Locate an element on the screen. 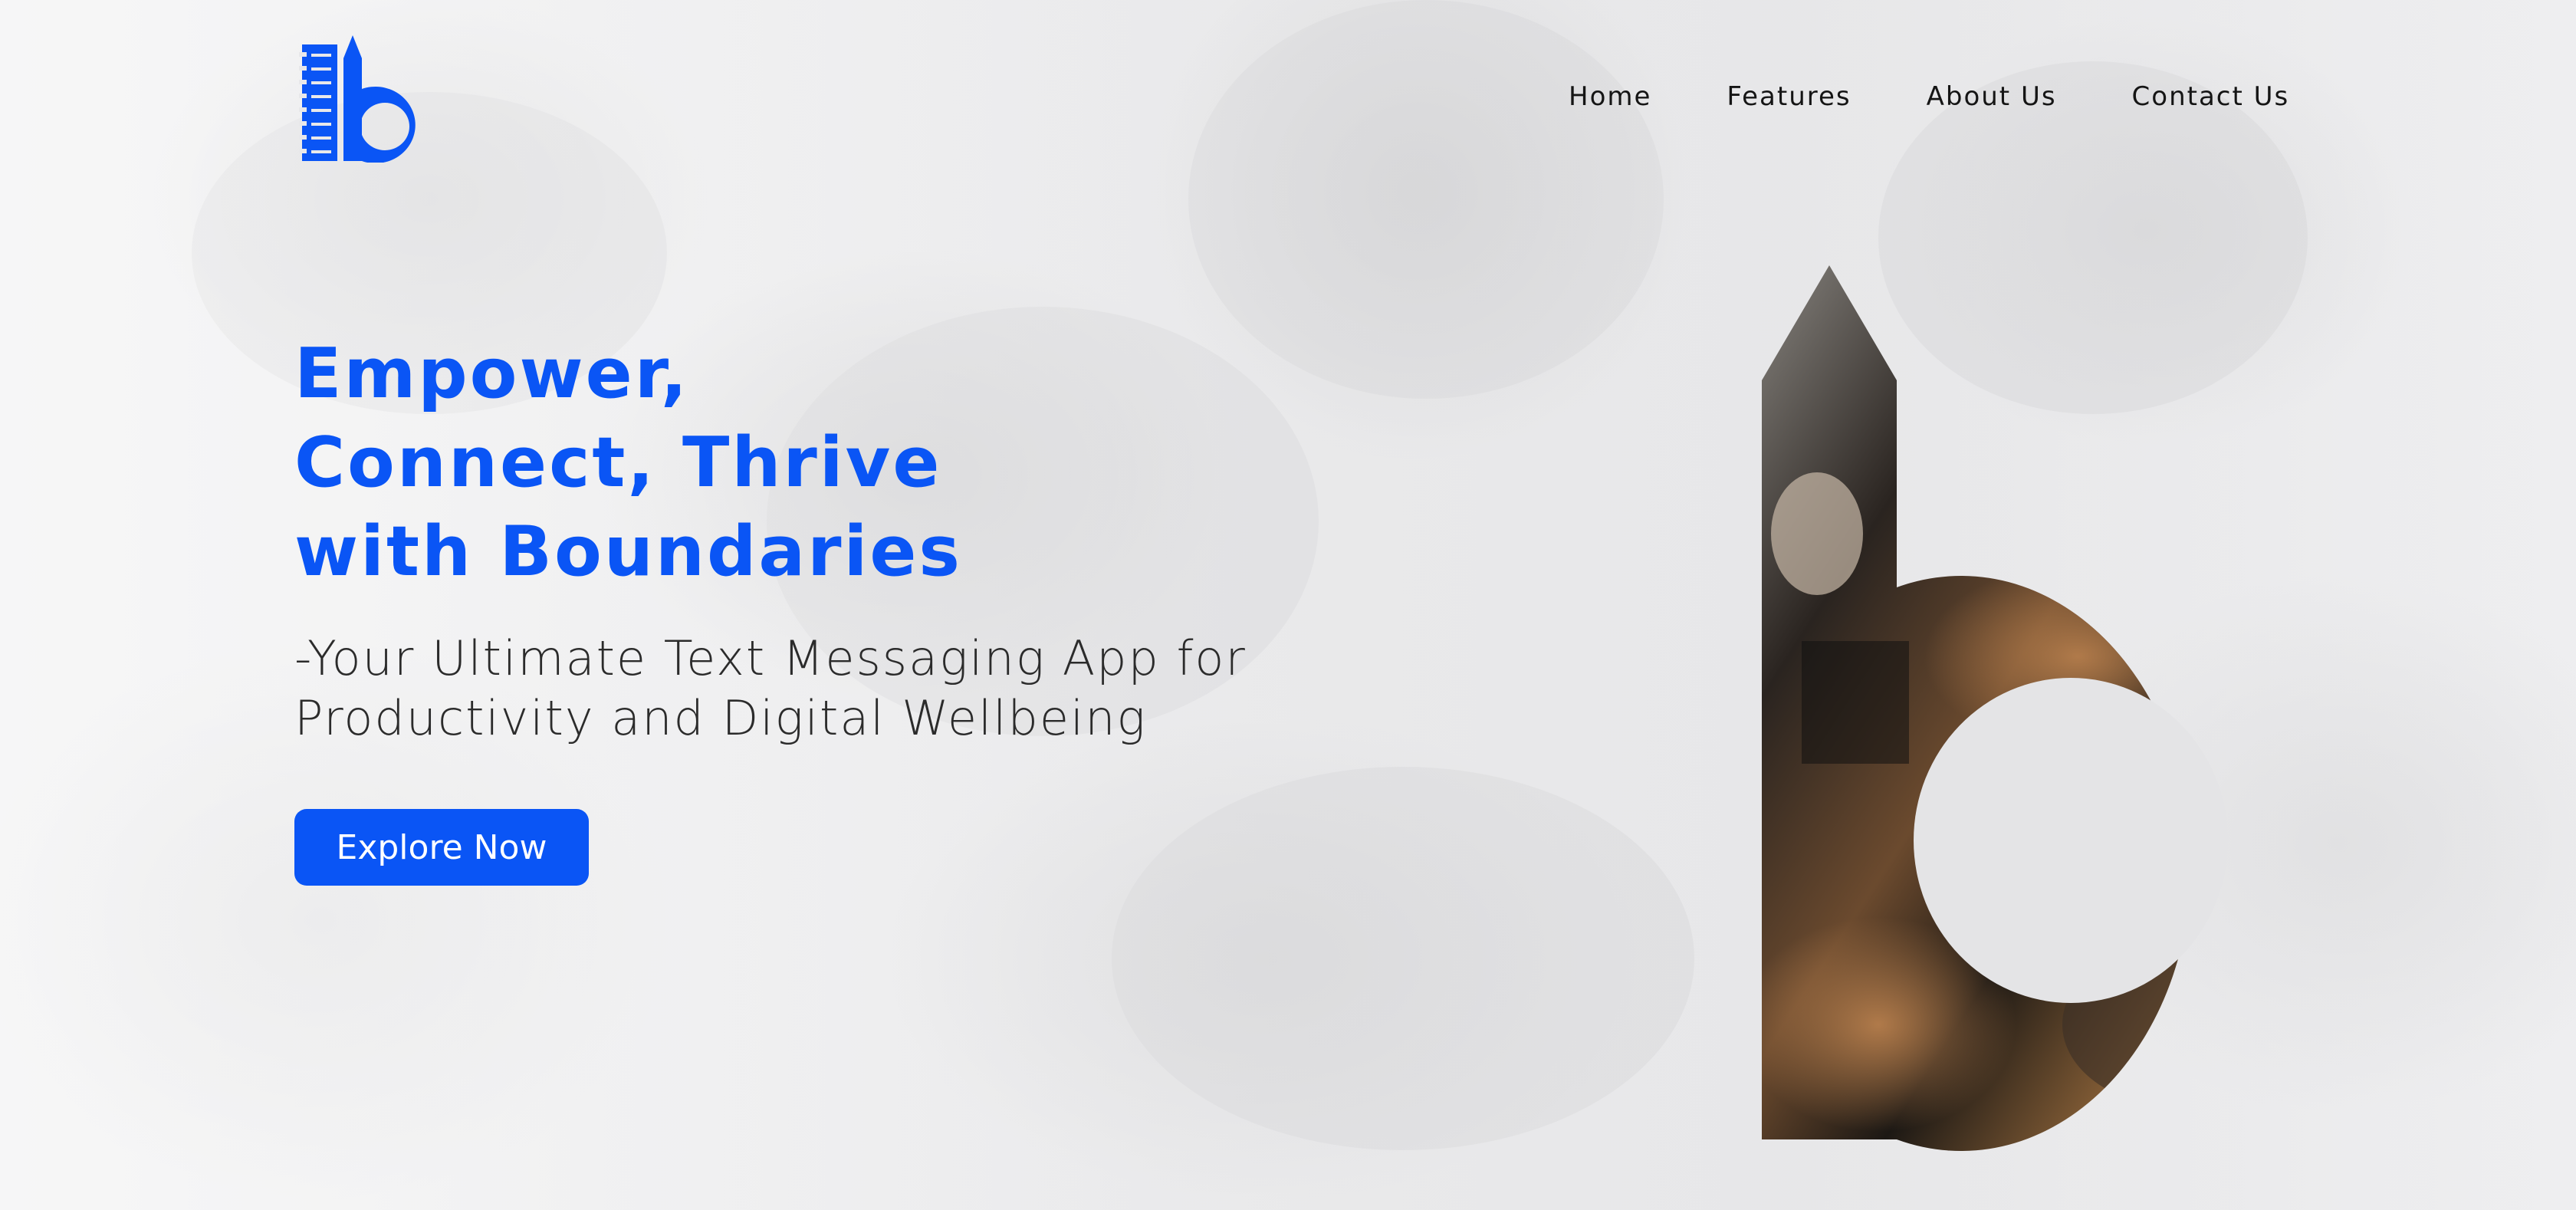 The height and width of the screenshot is (1210, 2576). nav-features-link: Features is located at coordinates (1789, 96).